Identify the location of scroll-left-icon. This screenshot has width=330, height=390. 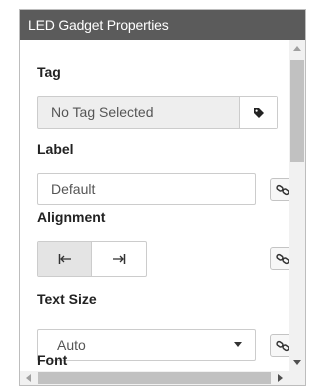
(28, 378).